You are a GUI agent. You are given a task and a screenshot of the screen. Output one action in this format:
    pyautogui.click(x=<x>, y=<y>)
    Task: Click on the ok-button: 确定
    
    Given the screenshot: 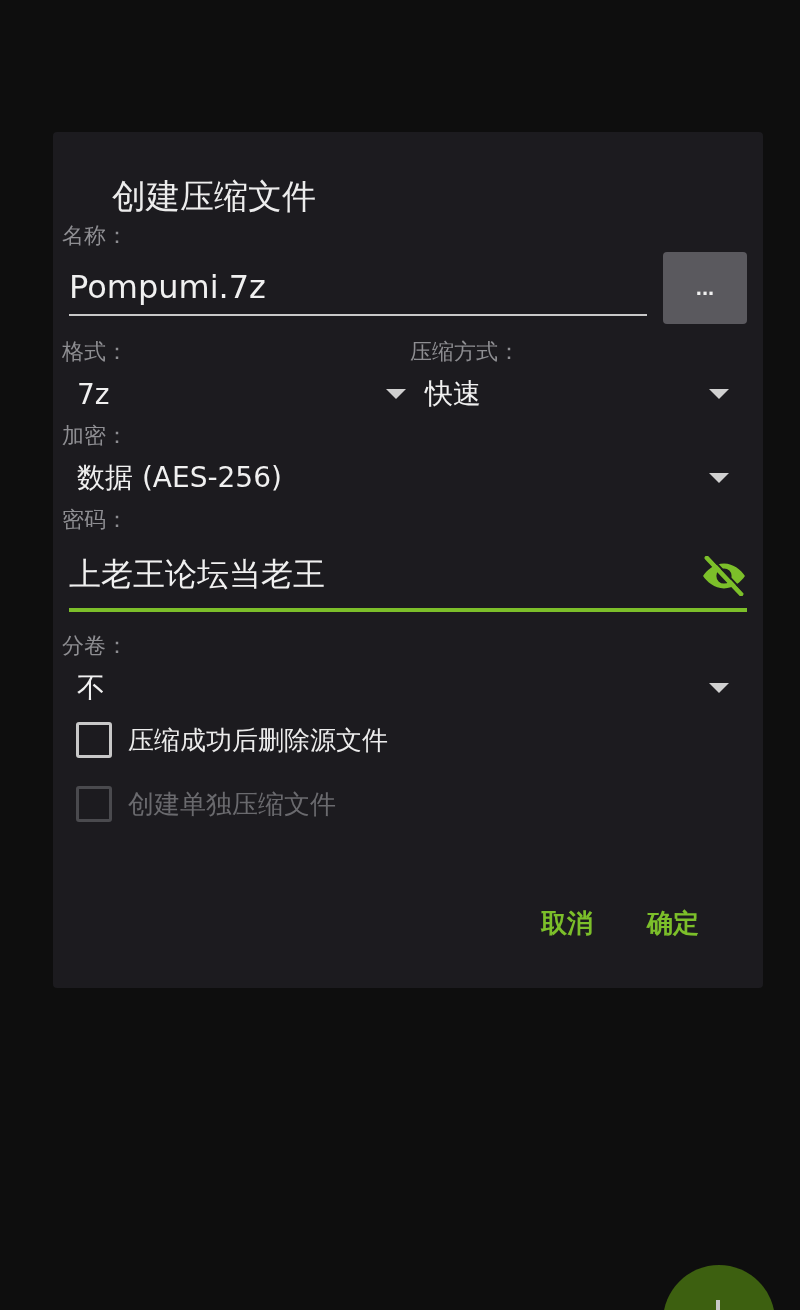 What is the action you would take?
    pyautogui.click(x=673, y=923)
    